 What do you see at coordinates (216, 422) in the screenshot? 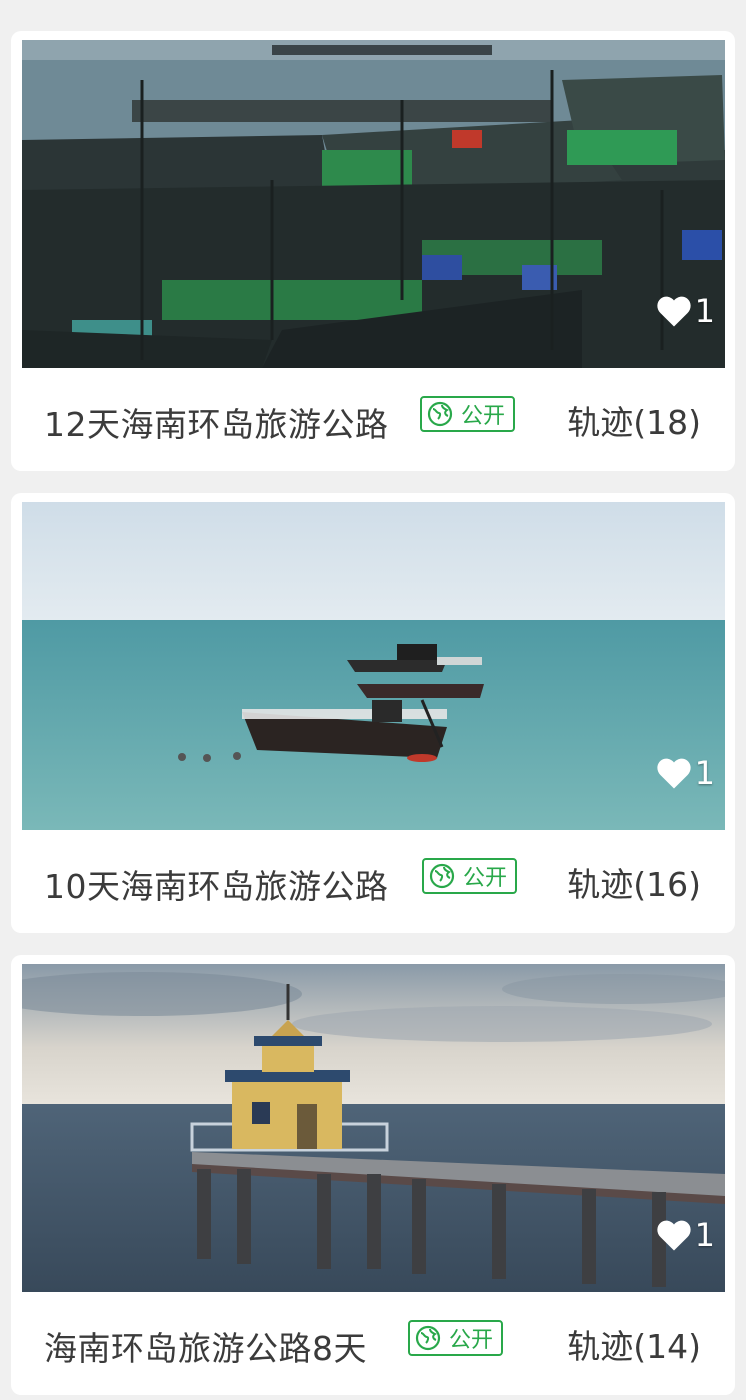
I see `route-title: 12天海南环岛旅游公路` at bounding box center [216, 422].